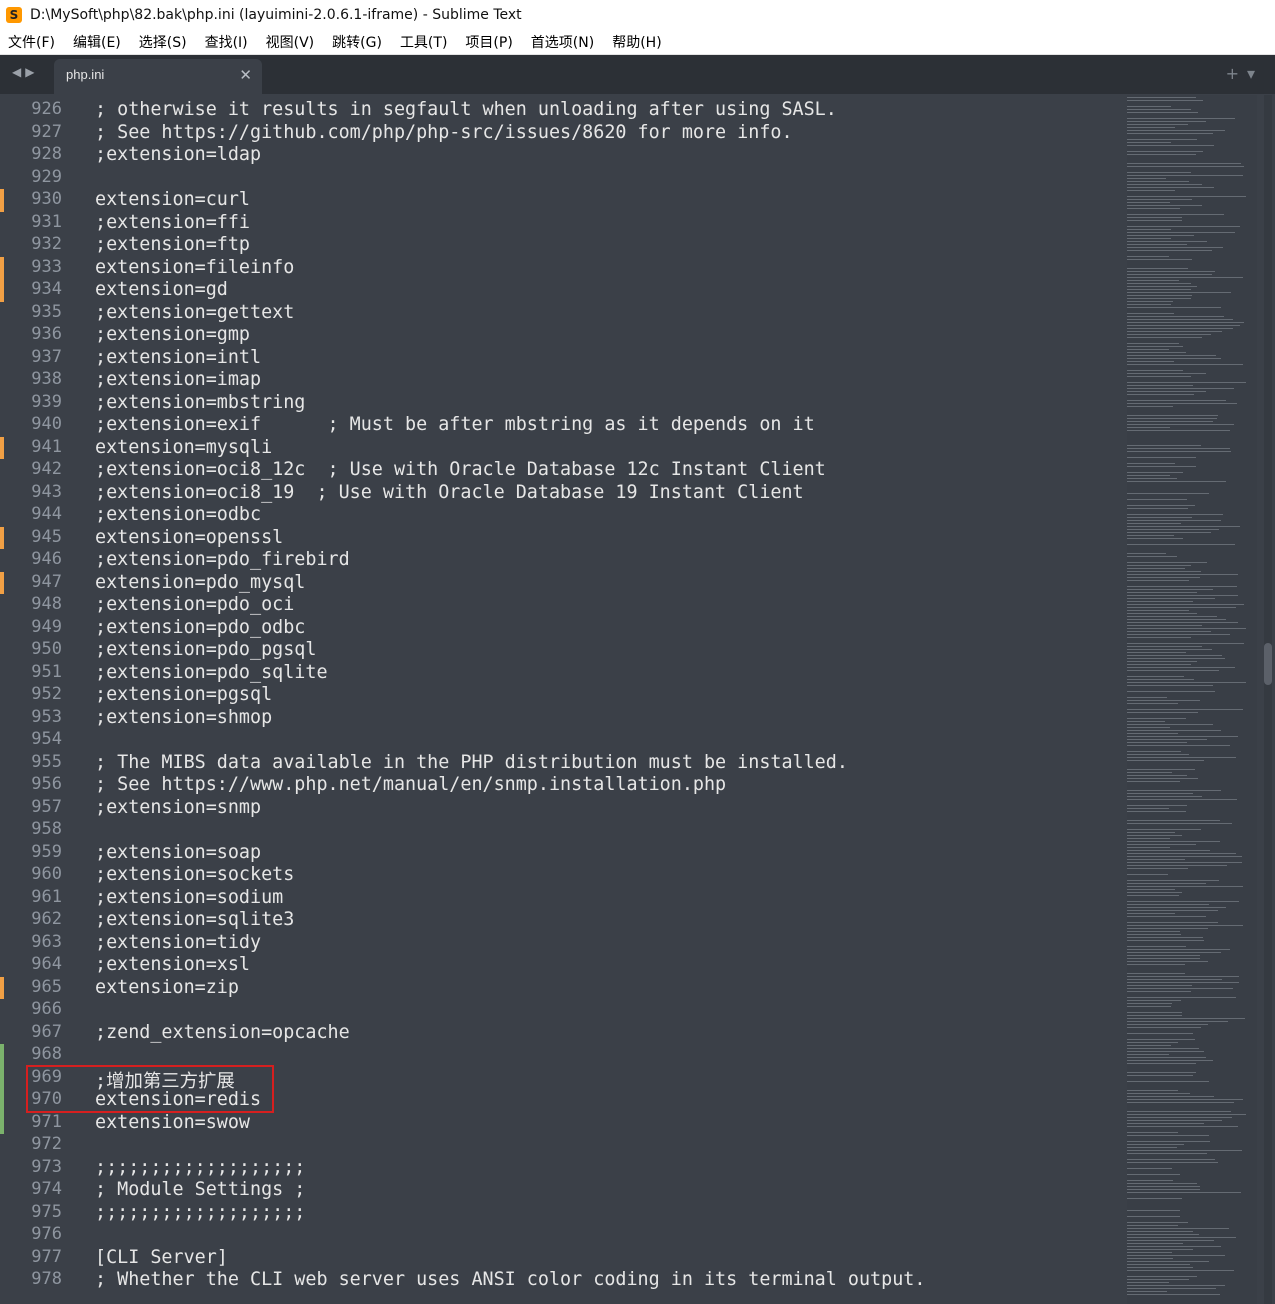 The width and height of the screenshot is (1275, 1304). What do you see at coordinates (562, 42) in the screenshot?
I see `menu-preferences: 首选项(N)` at bounding box center [562, 42].